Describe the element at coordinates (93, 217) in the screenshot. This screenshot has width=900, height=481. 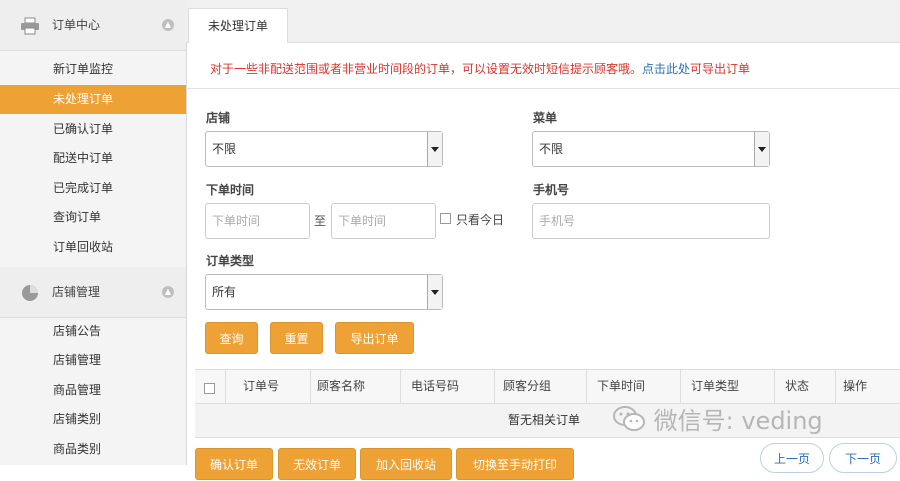
I see `sidebar-item-query-orders: 查询订单` at that location.